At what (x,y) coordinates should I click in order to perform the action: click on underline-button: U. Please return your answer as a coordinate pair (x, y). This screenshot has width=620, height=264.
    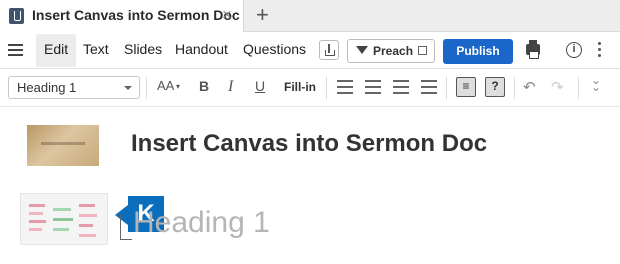
    Looking at the image, I should click on (260, 86).